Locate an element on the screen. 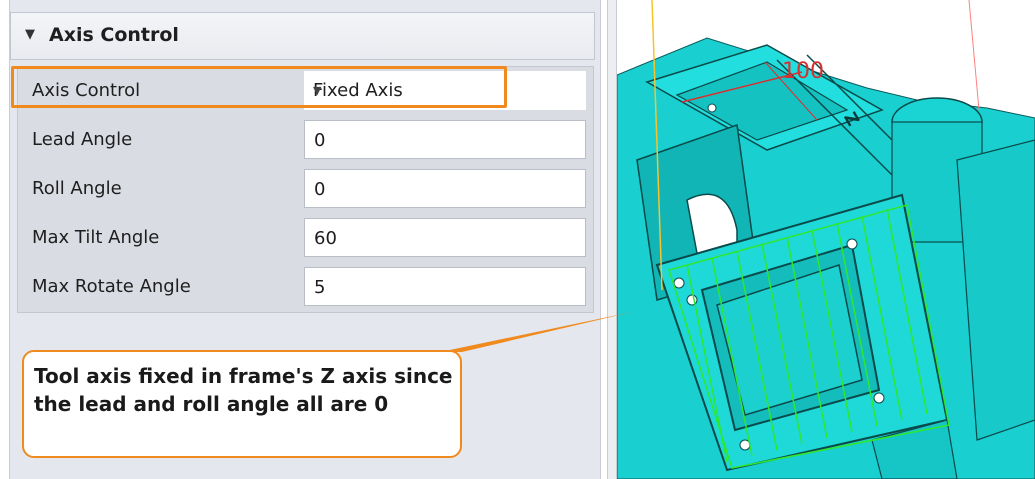 This screenshot has height=479, width=1035. axis-control-highlight-box is located at coordinates (259, 87).